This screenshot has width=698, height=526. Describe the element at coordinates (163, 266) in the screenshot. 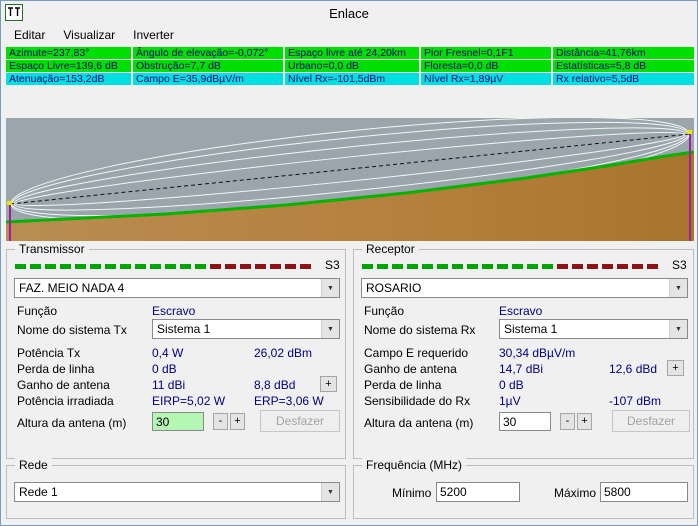

I see `tx-signal-meter` at that location.